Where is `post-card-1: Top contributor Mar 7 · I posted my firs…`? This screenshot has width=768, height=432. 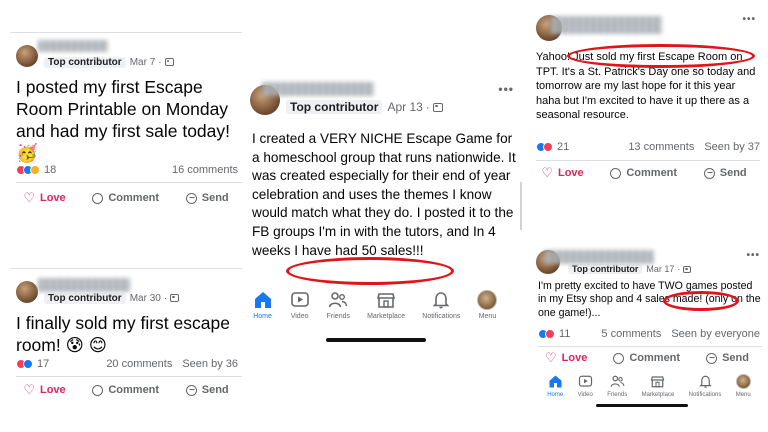 post-card-1: Top contributor Mar 7 · I posted my firs… is located at coordinates (126, 125).